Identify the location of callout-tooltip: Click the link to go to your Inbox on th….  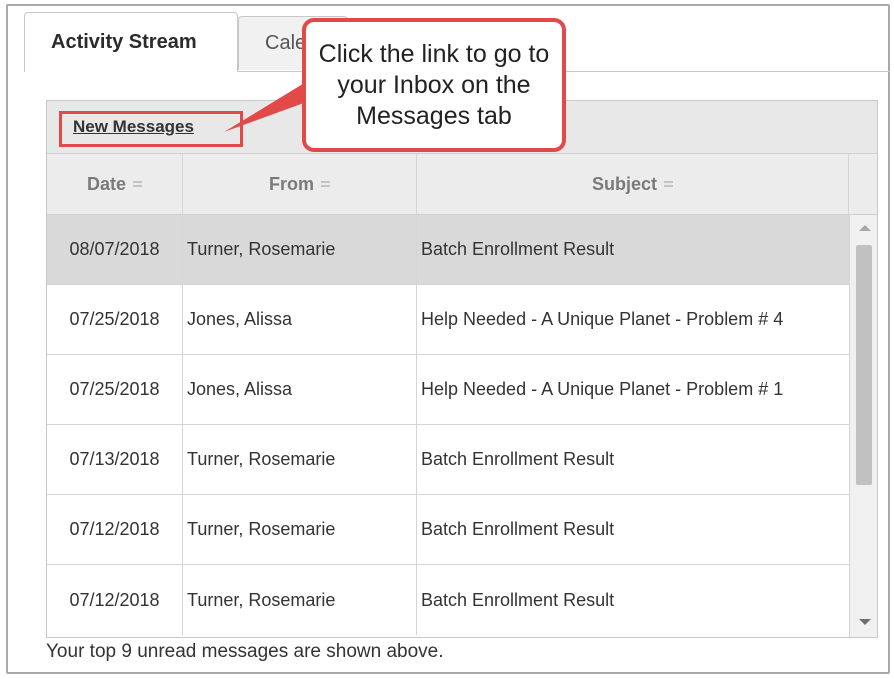
(434, 85).